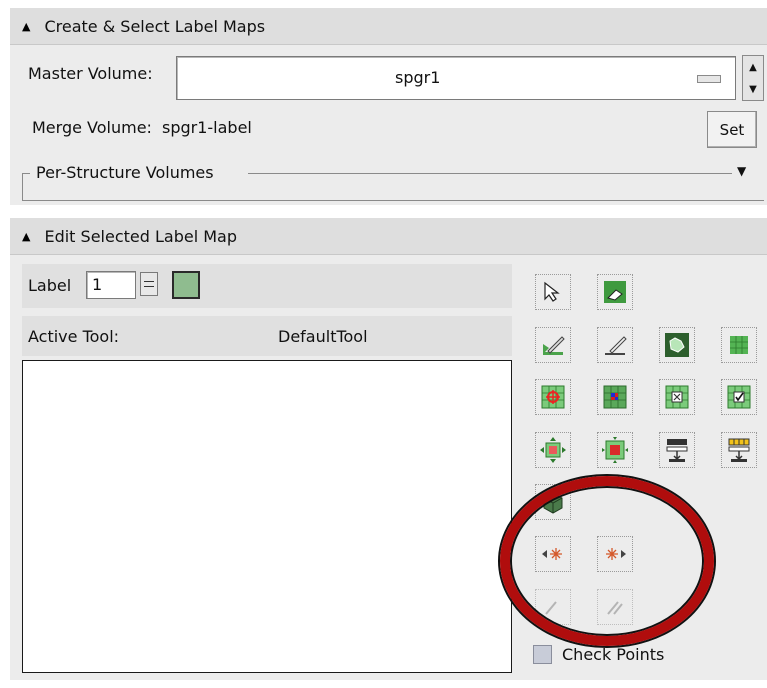 This screenshot has width=767, height=688. I want to click on next-slice-tool, so click(615, 554).